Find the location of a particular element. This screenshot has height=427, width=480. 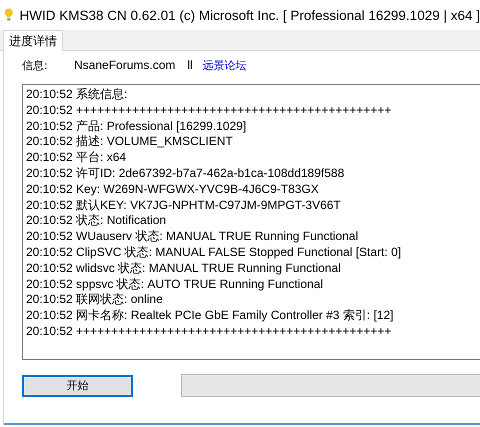

log-line: 20:10:52 sppsvc 状态: AUTO TRUE Running Functional is located at coordinates (175, 284).